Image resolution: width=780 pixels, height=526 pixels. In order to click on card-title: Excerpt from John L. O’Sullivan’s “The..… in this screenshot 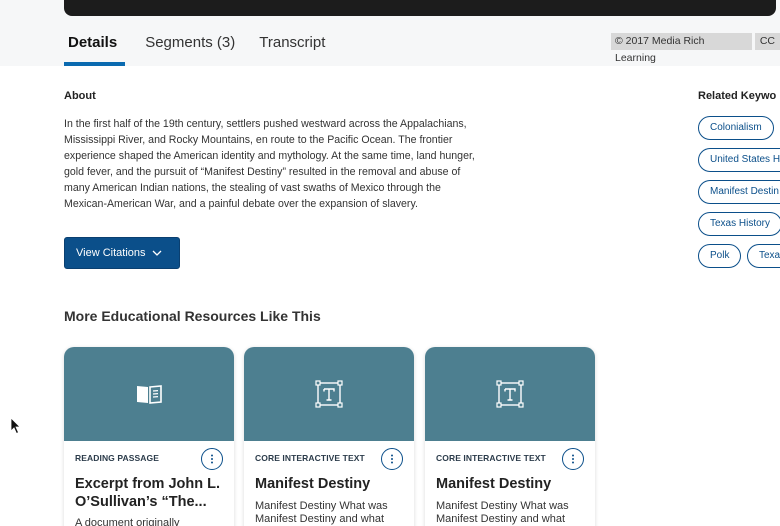, I will do `click(151, 493)`.